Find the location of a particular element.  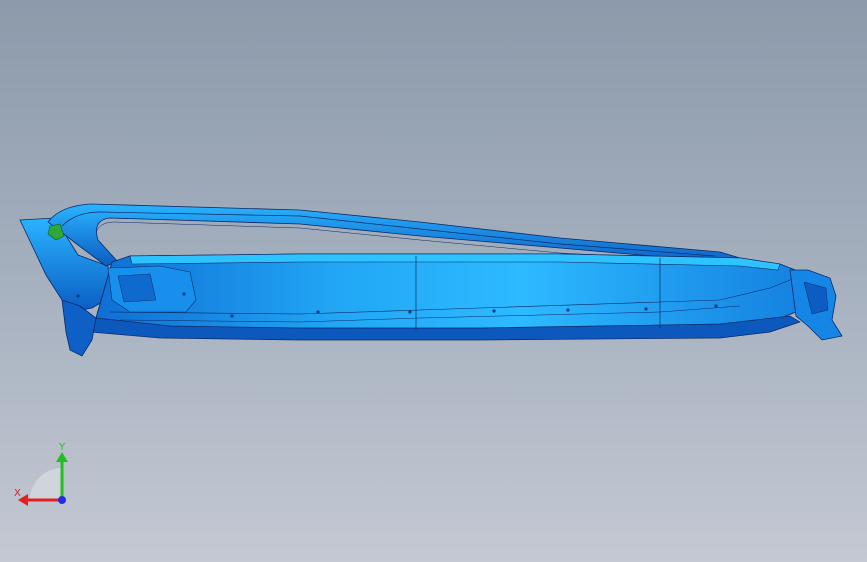

y-axis-label: Y is located at coordinates (62, 447).